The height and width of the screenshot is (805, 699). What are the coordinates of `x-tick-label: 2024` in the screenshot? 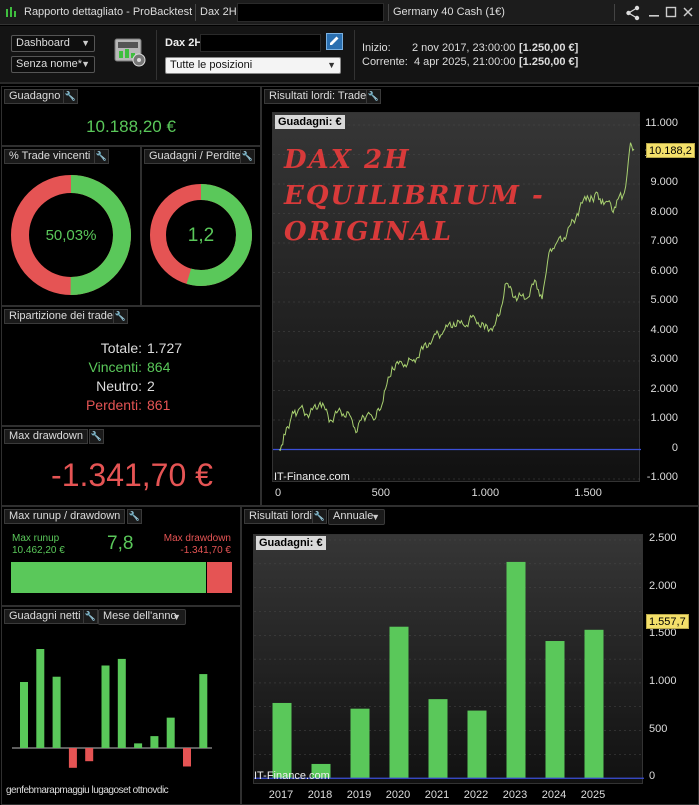 It's located at (554, 795).